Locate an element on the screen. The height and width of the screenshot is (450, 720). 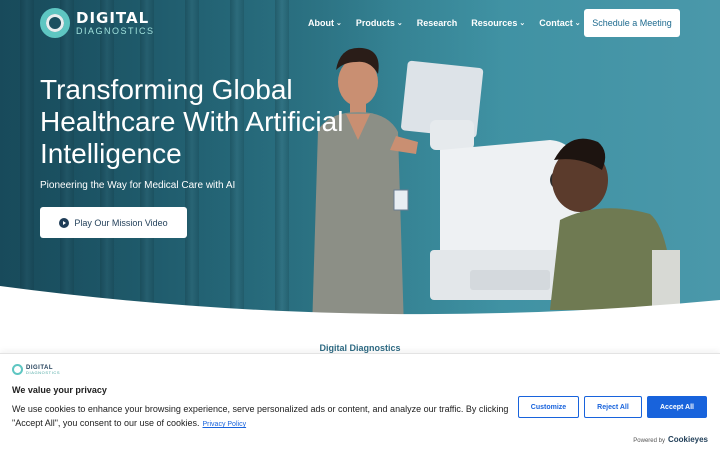
hero-patient-image is located at coordinates (615, 224).